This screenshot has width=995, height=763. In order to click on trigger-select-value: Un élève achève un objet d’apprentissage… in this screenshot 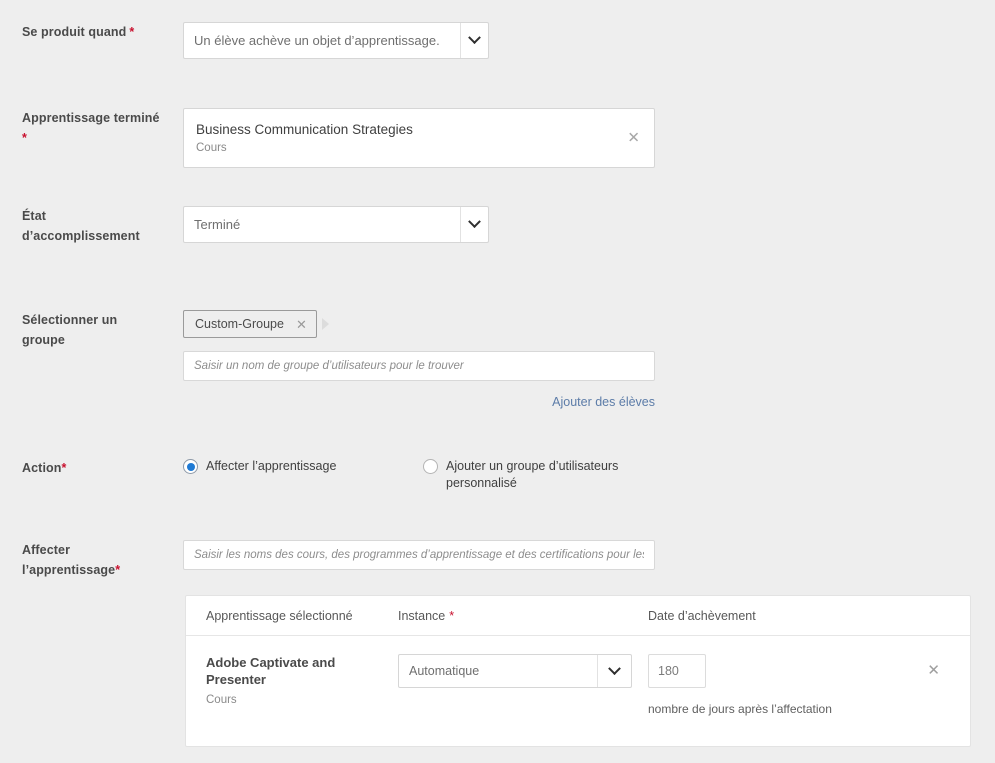, I will do `click(317, 40)`.